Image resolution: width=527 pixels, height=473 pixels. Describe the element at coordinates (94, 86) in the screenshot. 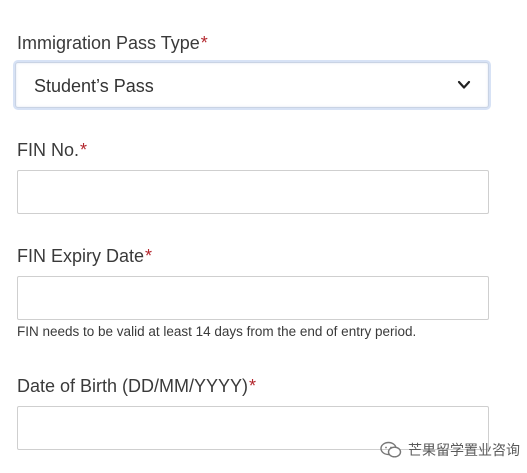

I see `pass-type-selected-value: Student’s Pass` at that location.